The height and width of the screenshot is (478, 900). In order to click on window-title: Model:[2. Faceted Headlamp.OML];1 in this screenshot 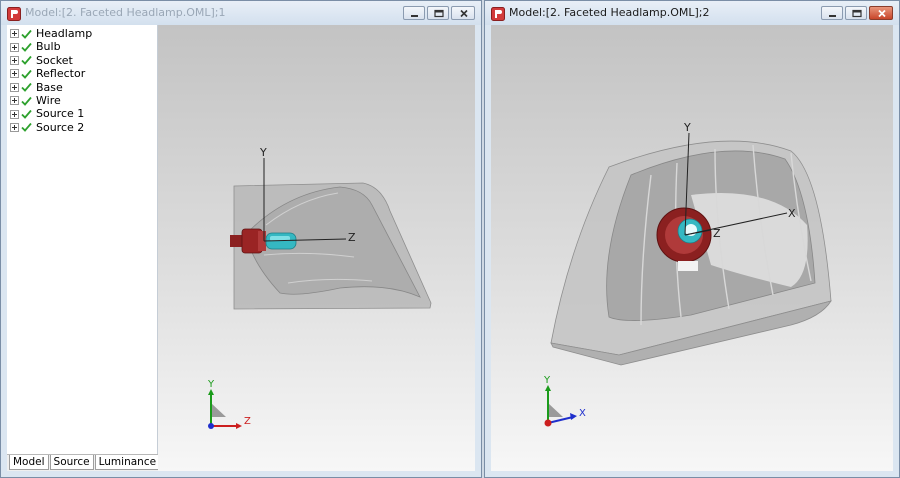, I will do `click(125, 12)`.